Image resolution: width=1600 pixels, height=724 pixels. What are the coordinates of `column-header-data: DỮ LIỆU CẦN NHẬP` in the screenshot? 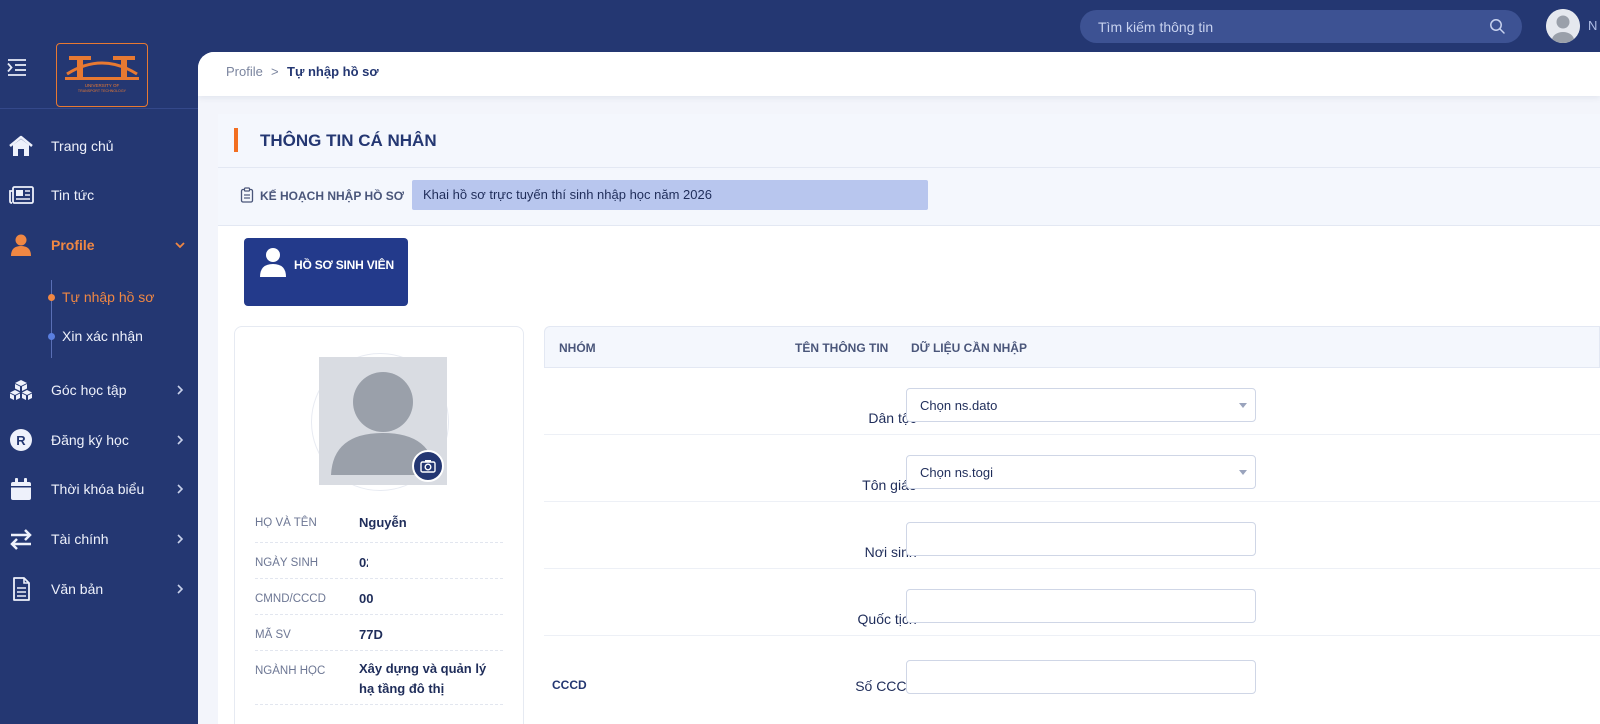 It's located at (969, 348).